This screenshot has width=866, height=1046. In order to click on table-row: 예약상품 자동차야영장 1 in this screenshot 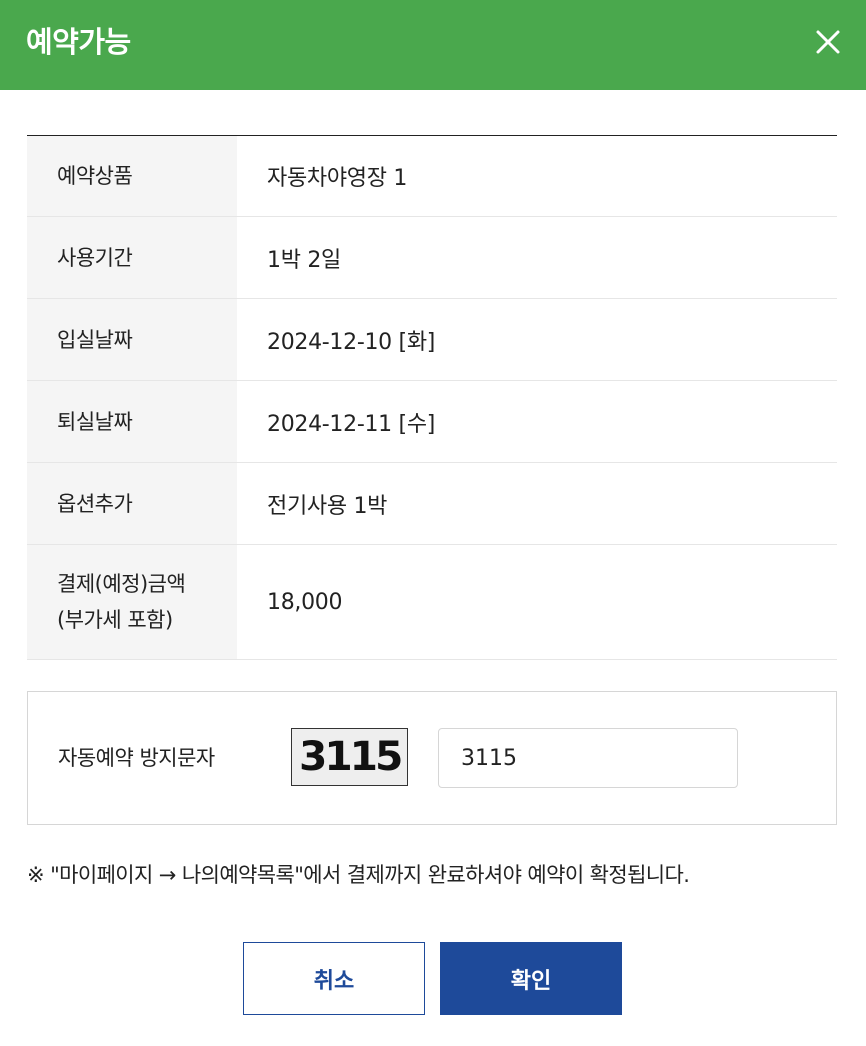, I will do `click(432, 176)`.